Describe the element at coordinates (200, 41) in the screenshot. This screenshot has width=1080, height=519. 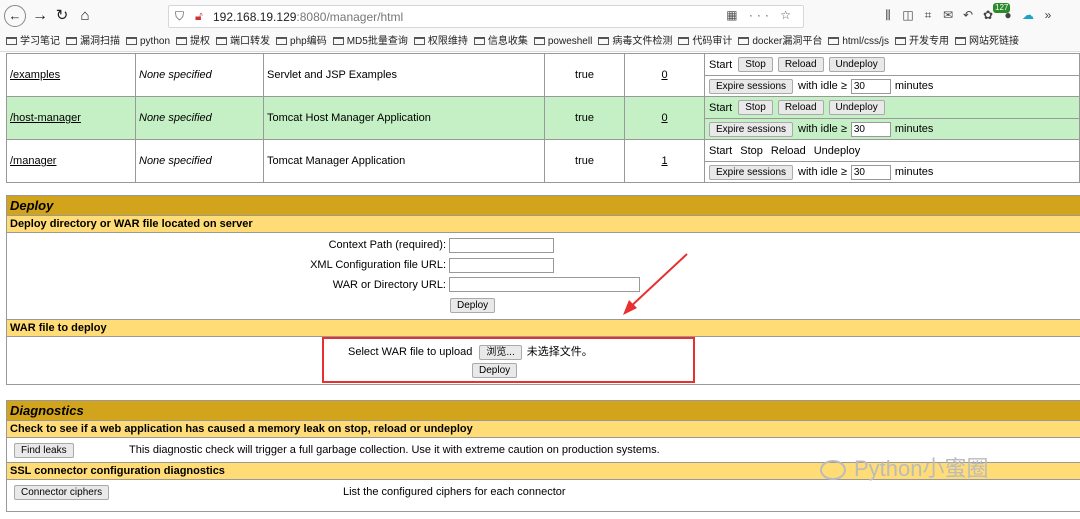
I see `bookmark-label: 提权` at that location.